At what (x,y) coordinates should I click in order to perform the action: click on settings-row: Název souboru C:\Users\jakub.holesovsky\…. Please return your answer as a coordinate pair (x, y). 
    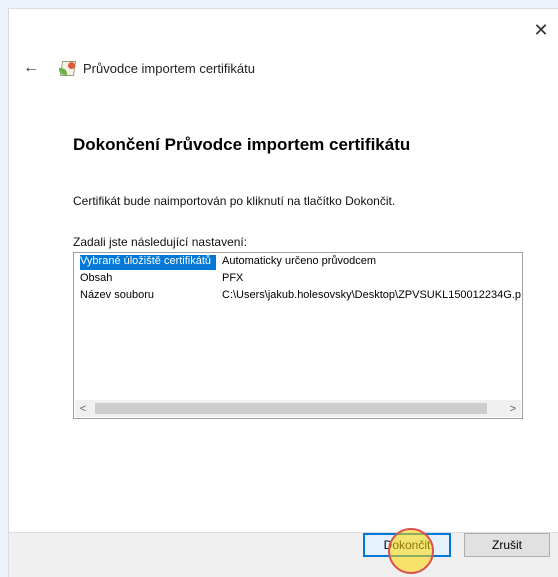
    Looking at the image, I should click on (300, 296).